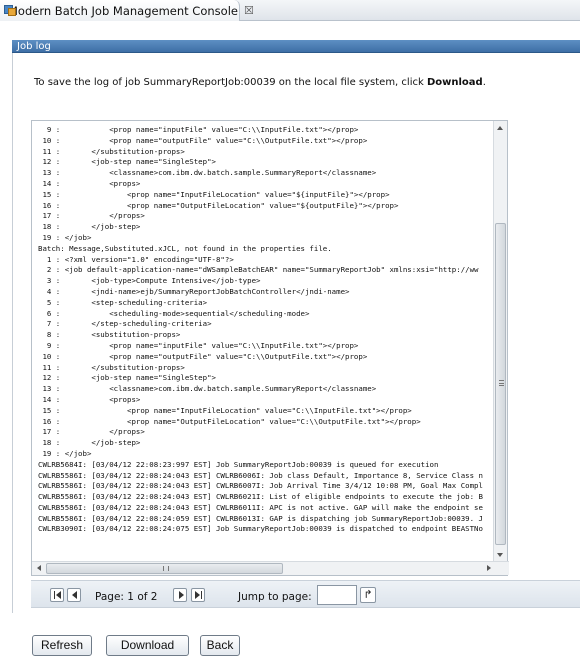 Image resolution: width=580 pixels, height=664 pixels. What do you see at coordinates (500, 555) in the screenshot?
I see `scroll-down-icon` at bounding box center [500, 555].